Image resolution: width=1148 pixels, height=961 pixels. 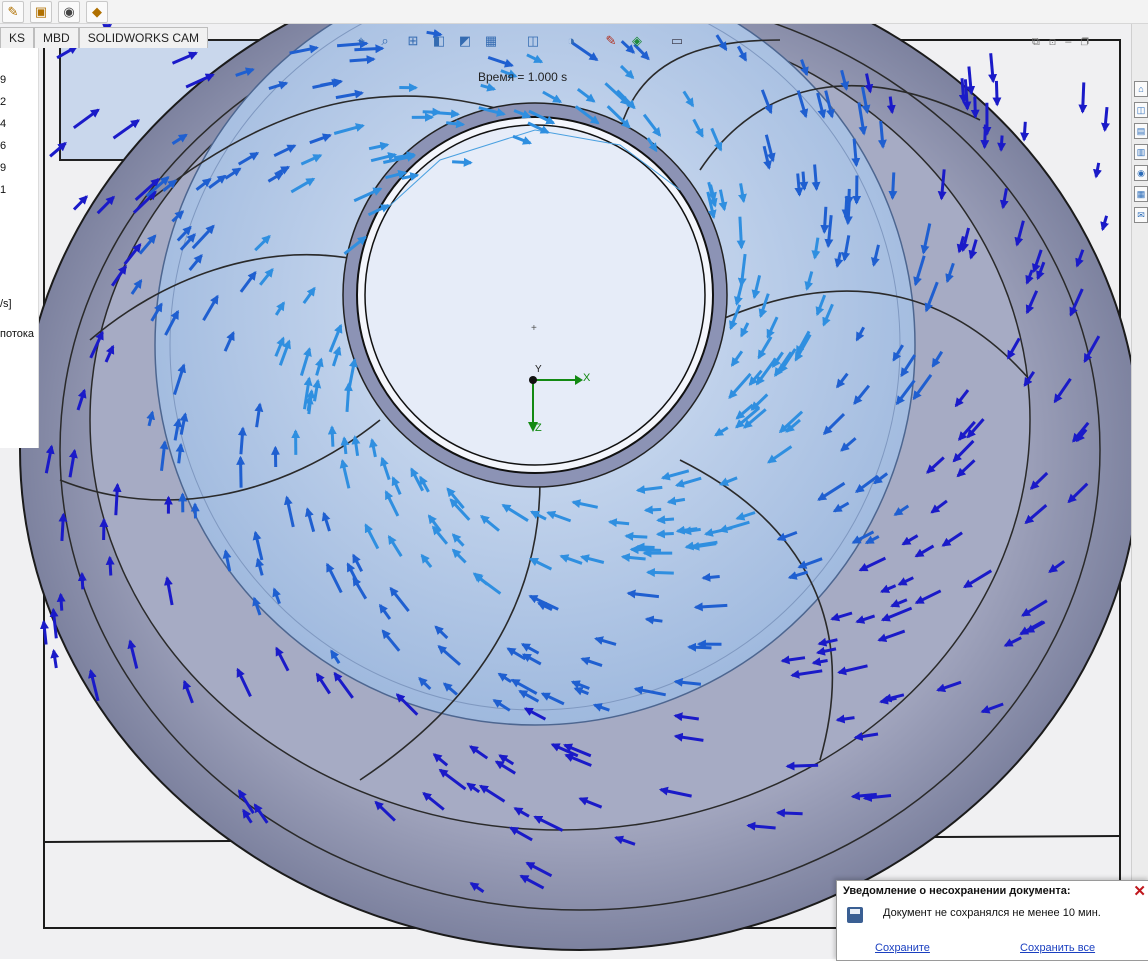 What do you see at coordinates (41, 12) in the screenshot?
I see `part-icon: ▣` at bounding box center [41, 12].